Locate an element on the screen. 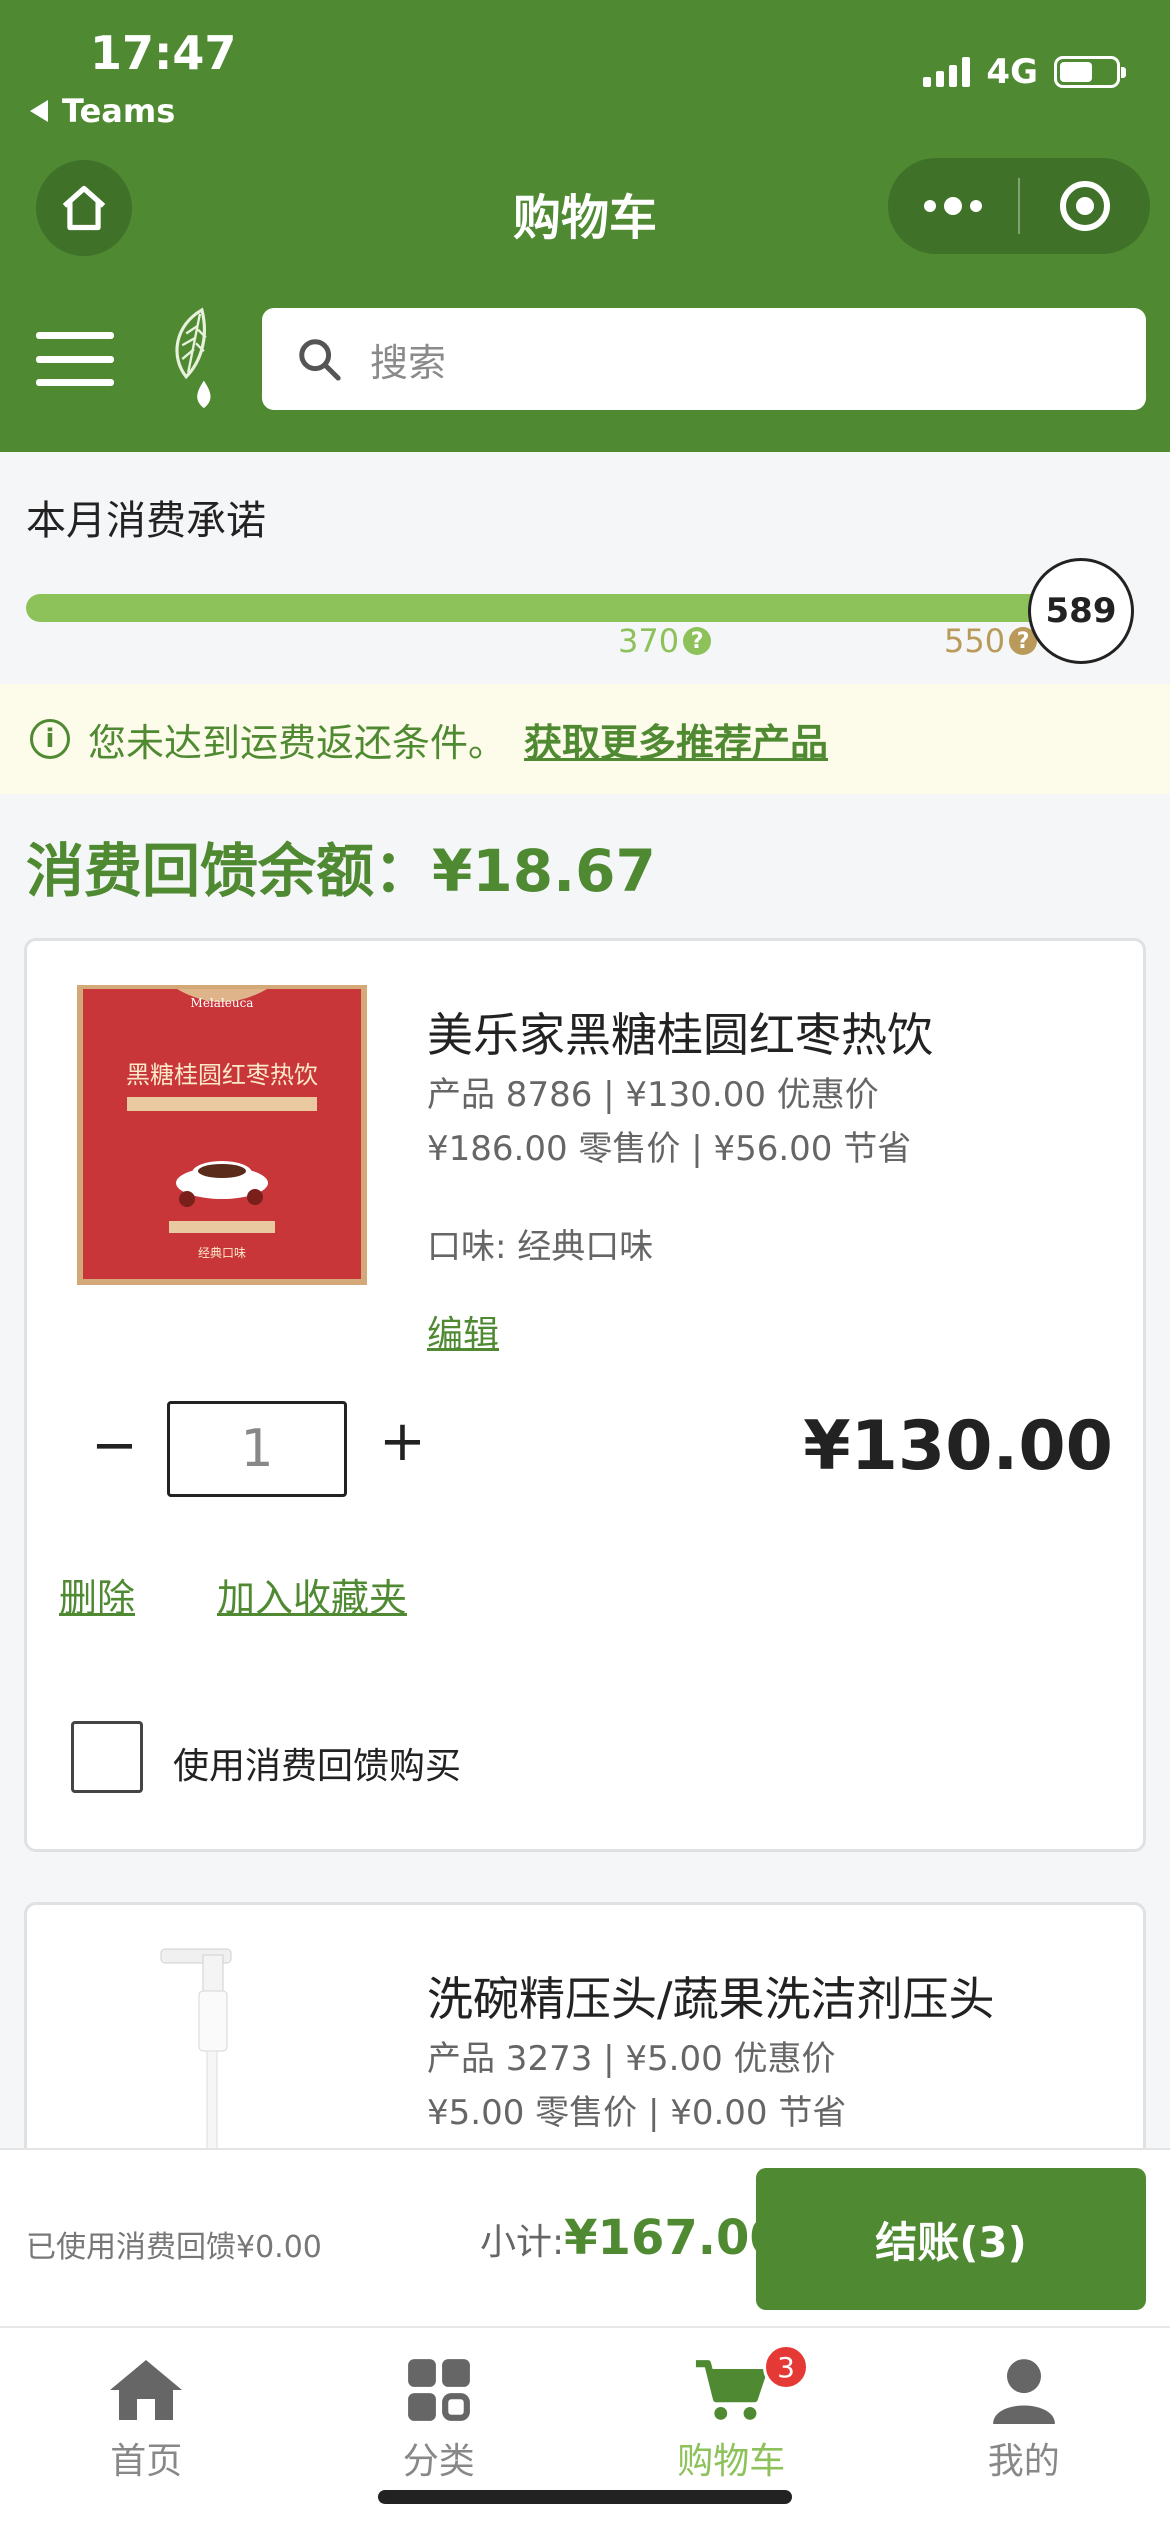 This screenshot has height=2532, width=1170. delete-link: 删除 is located at coordinates (97, 1594).